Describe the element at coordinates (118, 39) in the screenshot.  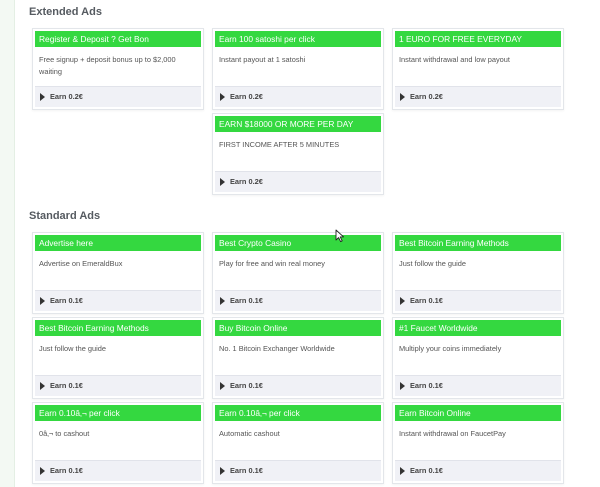
I see `ad-title: Register & Deposit ? Get Bon` at that location.